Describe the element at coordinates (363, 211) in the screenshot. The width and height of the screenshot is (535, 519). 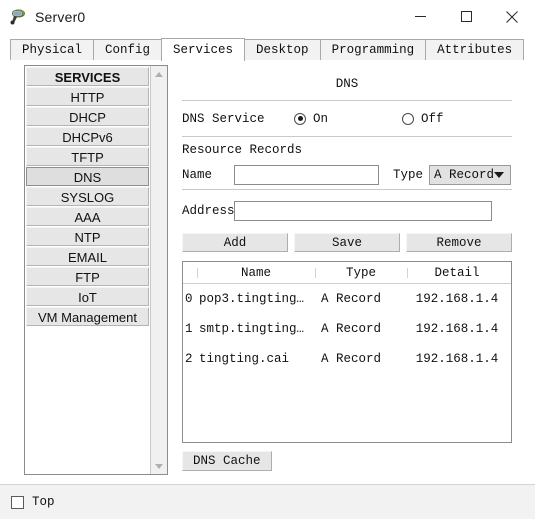
I see `address-input` at that location.